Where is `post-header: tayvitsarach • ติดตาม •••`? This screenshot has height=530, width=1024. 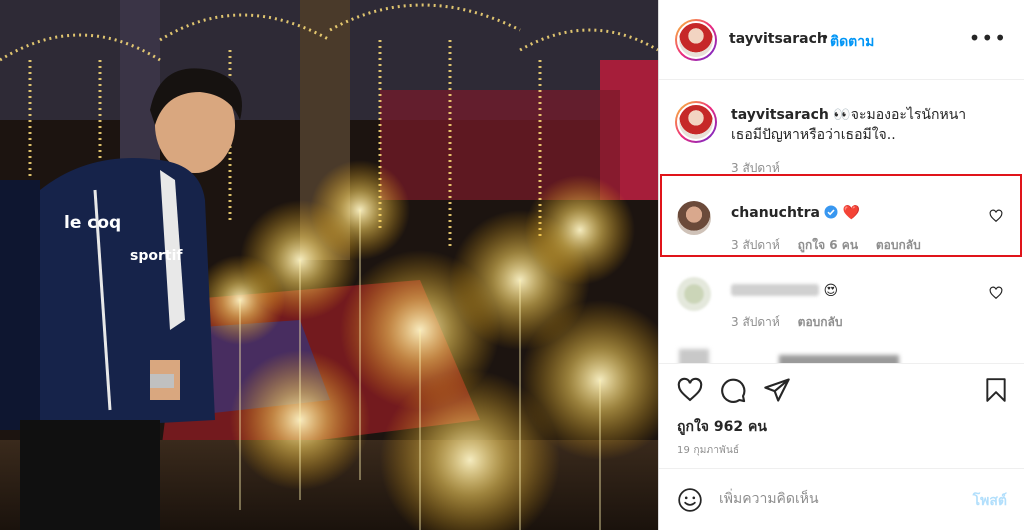 post-header: tayvitsarach • ติดตาม ••• is located at coordinates (841, 40).